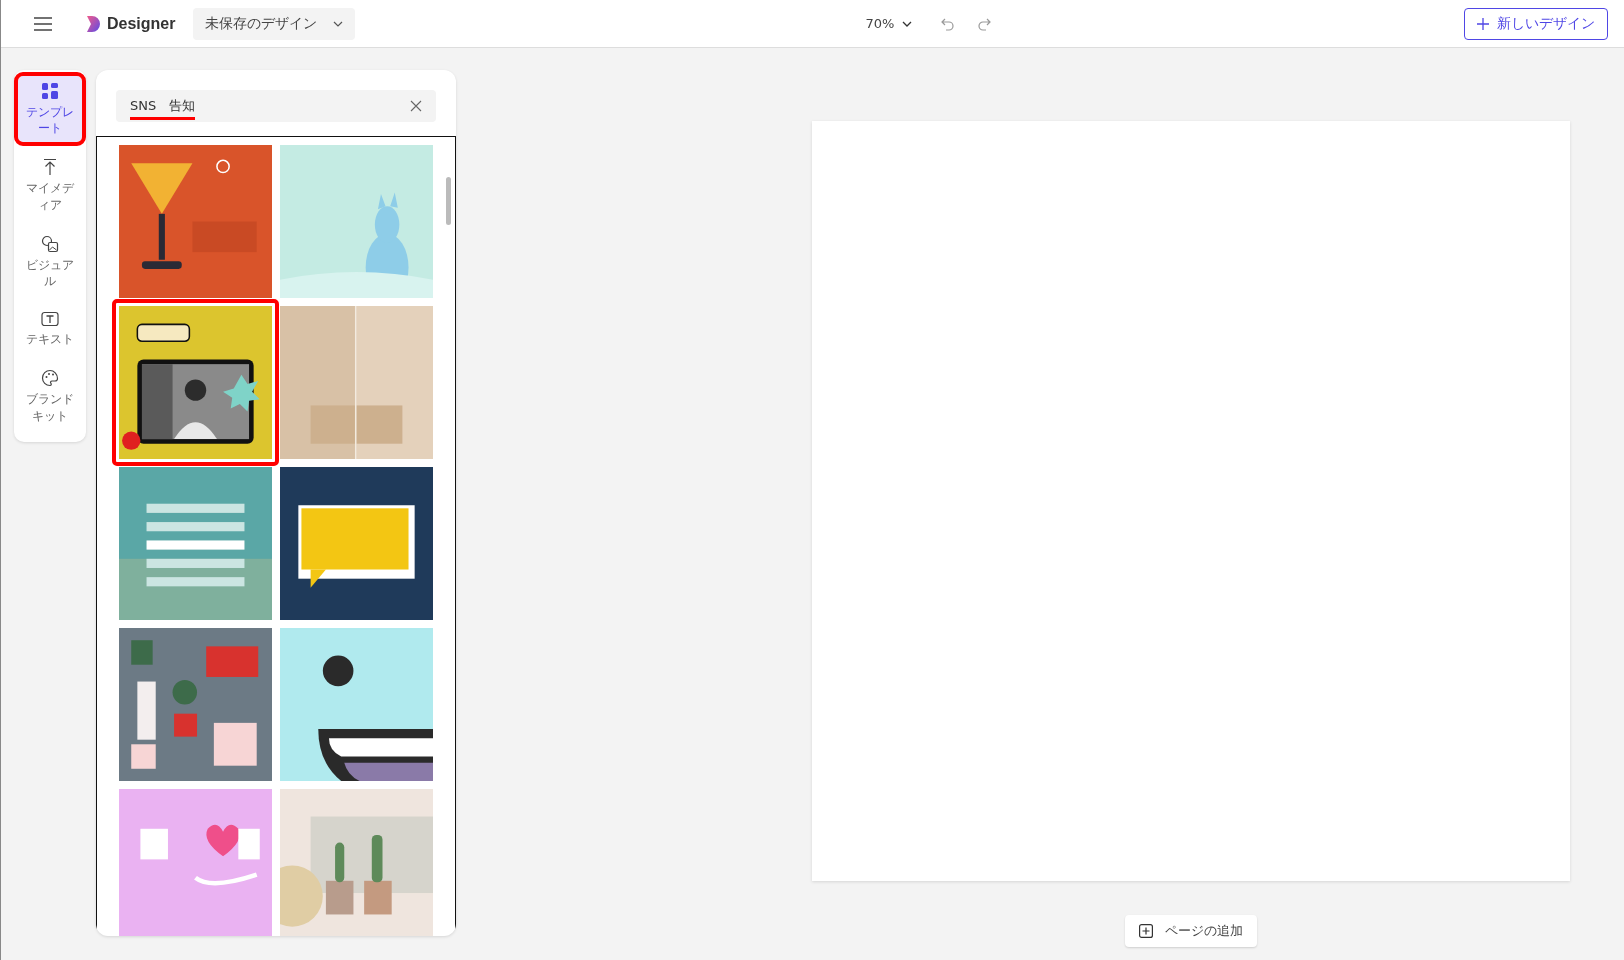  Describe the element at coordinates (1483, 23) in the screenshot. I see `plus-icon` at that location.